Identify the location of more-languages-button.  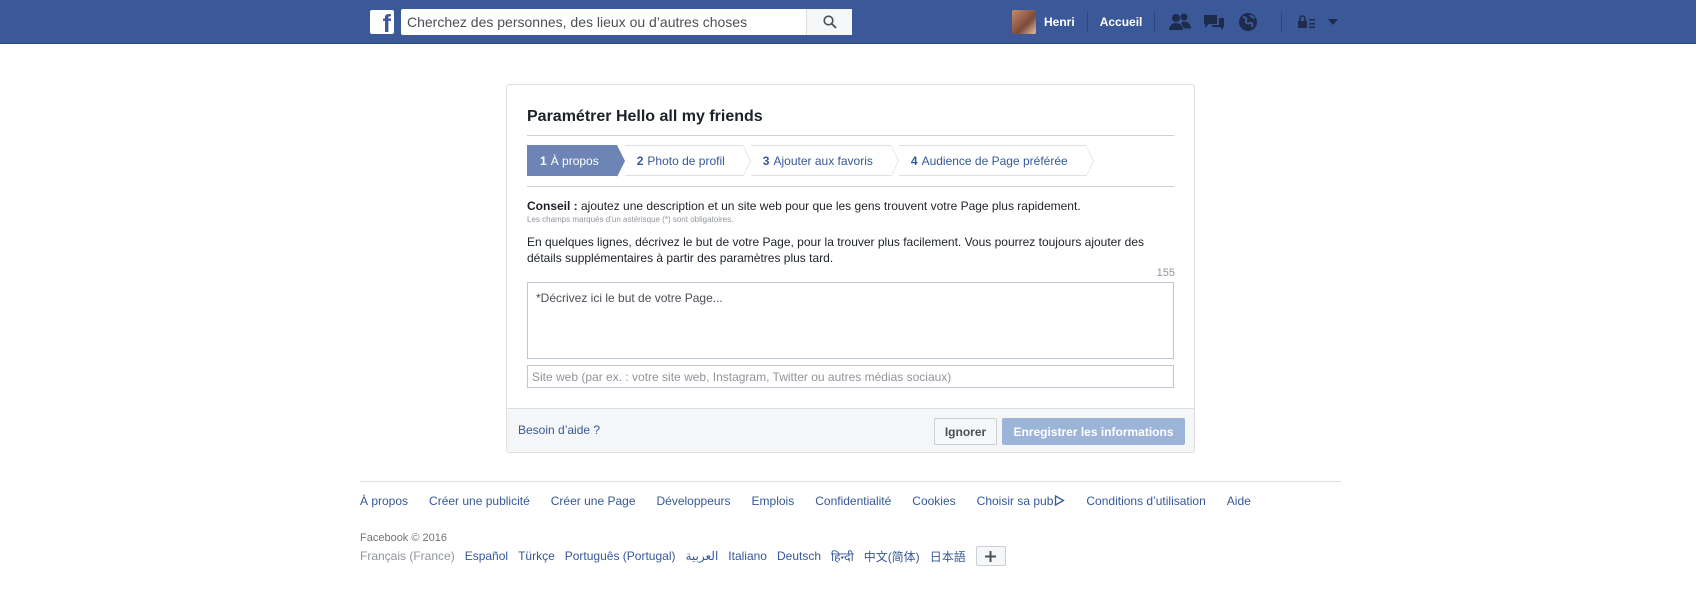
(990, 556).